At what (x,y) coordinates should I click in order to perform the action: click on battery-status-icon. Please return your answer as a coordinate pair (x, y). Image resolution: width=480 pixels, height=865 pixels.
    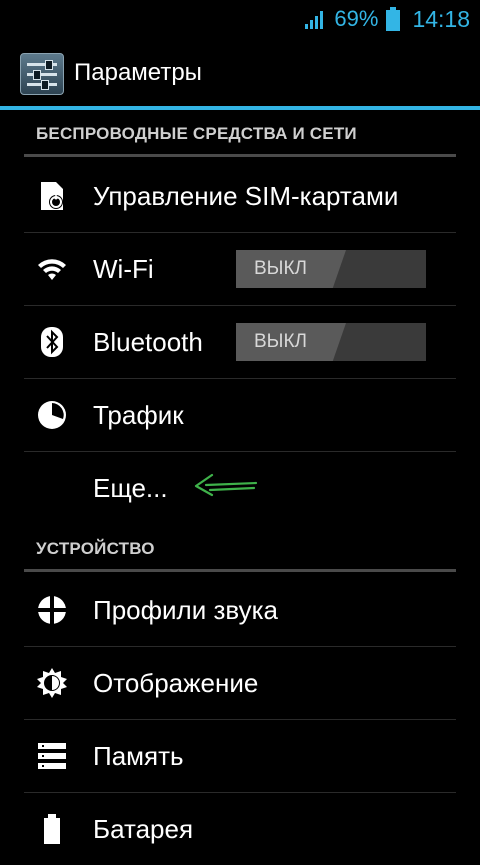
    Looking at the image, I should click on (393, 19).